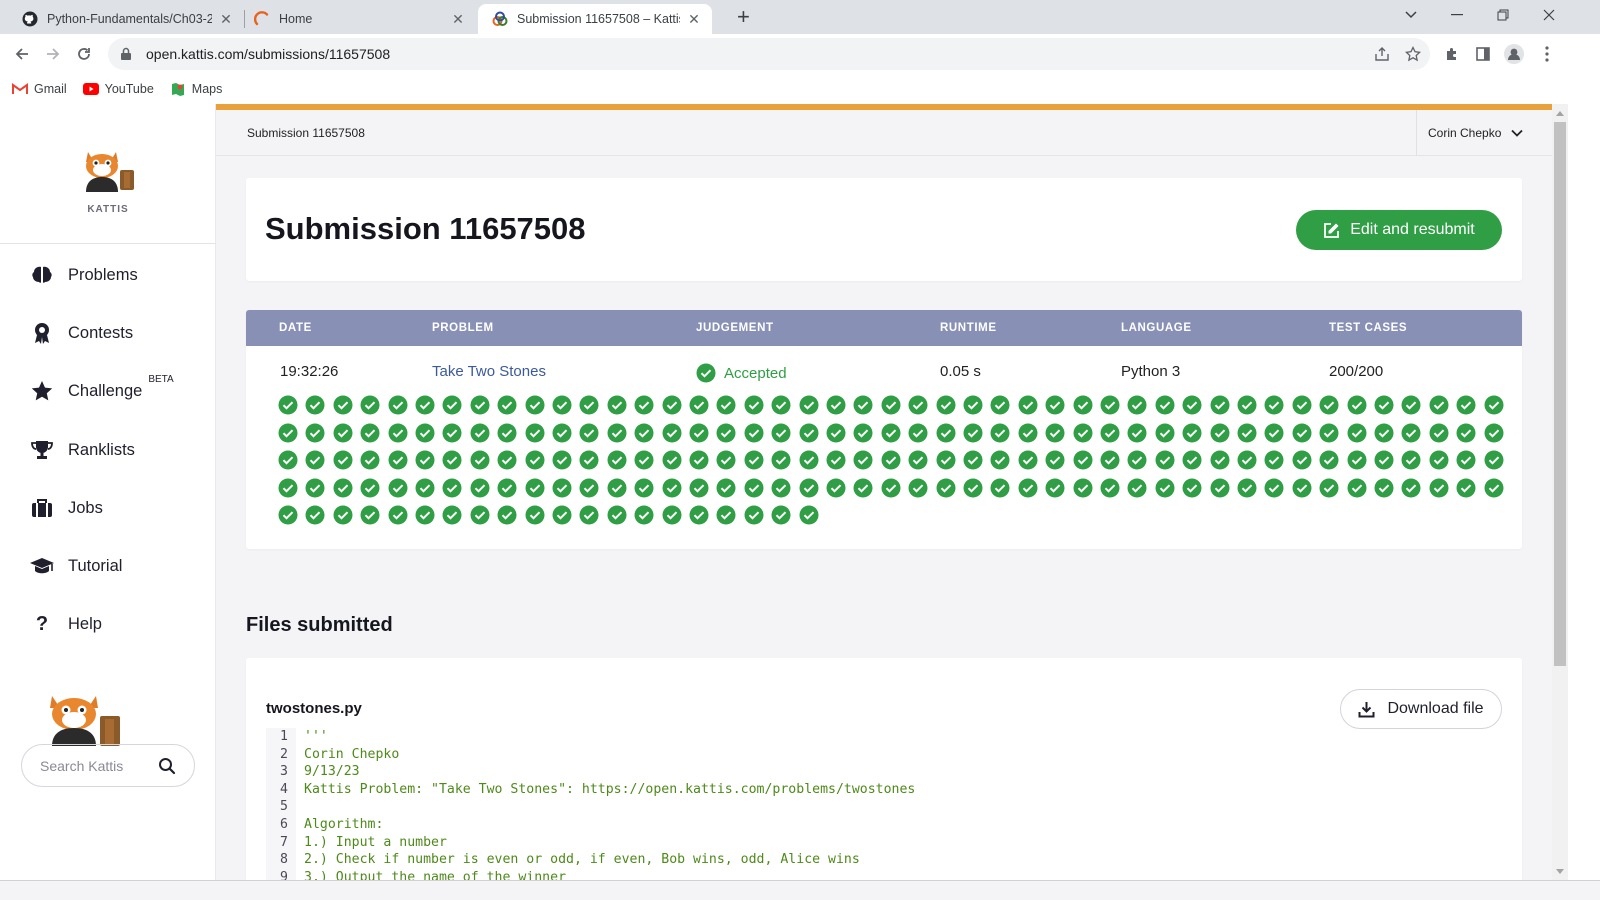 Image resolution: width=1600 pixels, height=900 pixels. I want to click on bookmark-star-icon, so click(1413, 54).